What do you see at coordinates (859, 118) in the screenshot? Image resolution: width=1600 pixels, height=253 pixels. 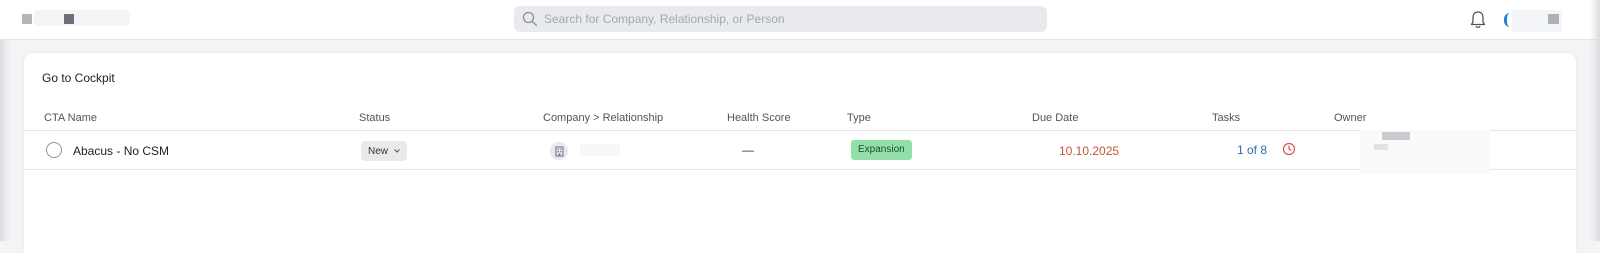 I see `column-header-type: Type` at bounding box center [859, 118].